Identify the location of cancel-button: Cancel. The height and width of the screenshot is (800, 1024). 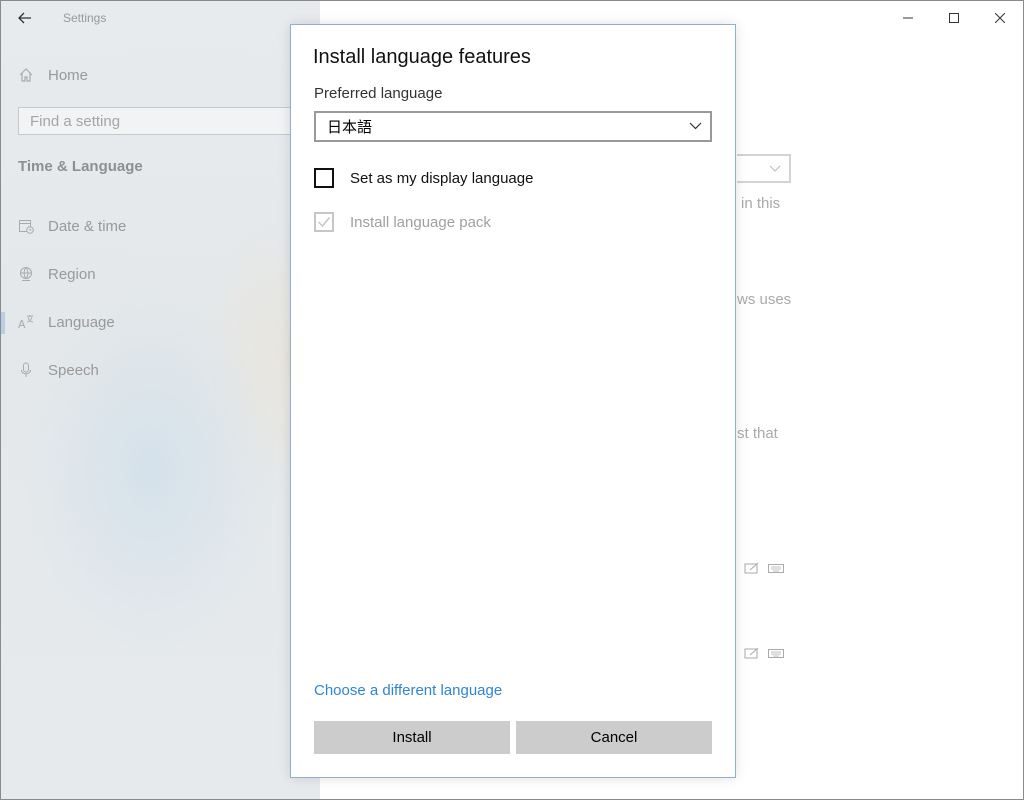
(614, 737).